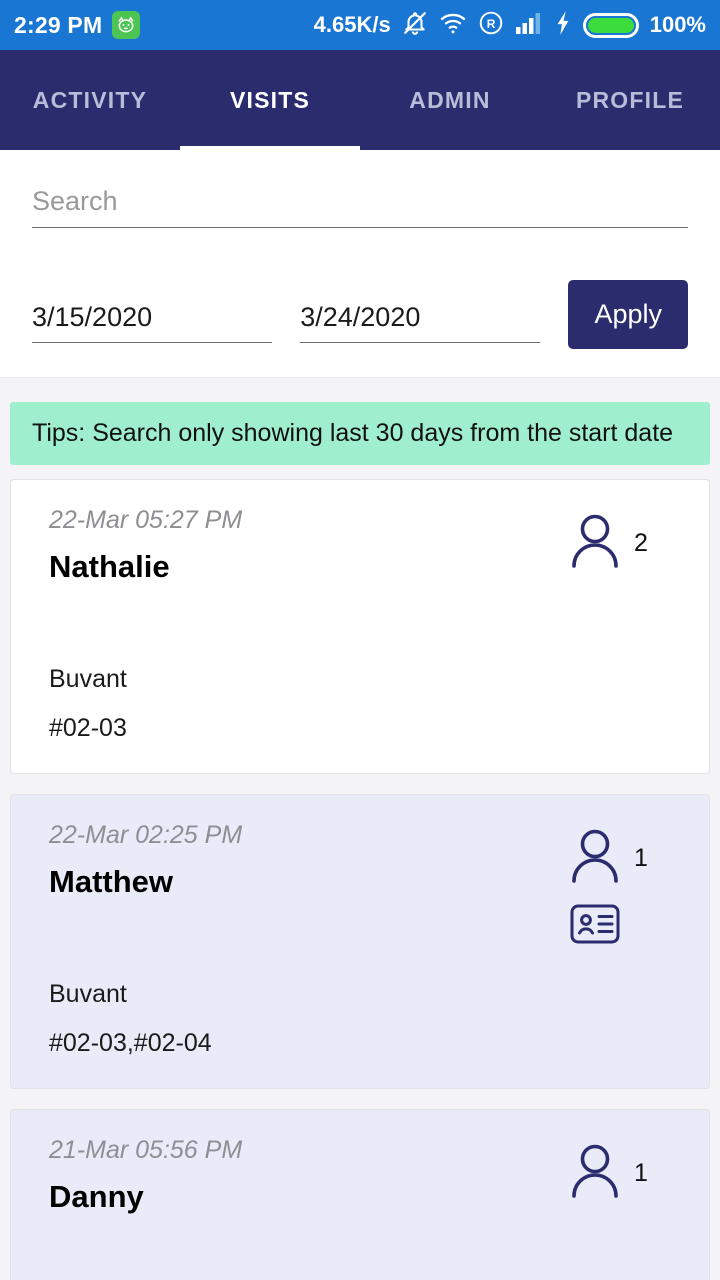 The height and width of the screenshot is (1280, 720). Describe the element at coordinates (109, 566) in the screenshot. I see `visit-visitor-name: Nathalie` at that location.